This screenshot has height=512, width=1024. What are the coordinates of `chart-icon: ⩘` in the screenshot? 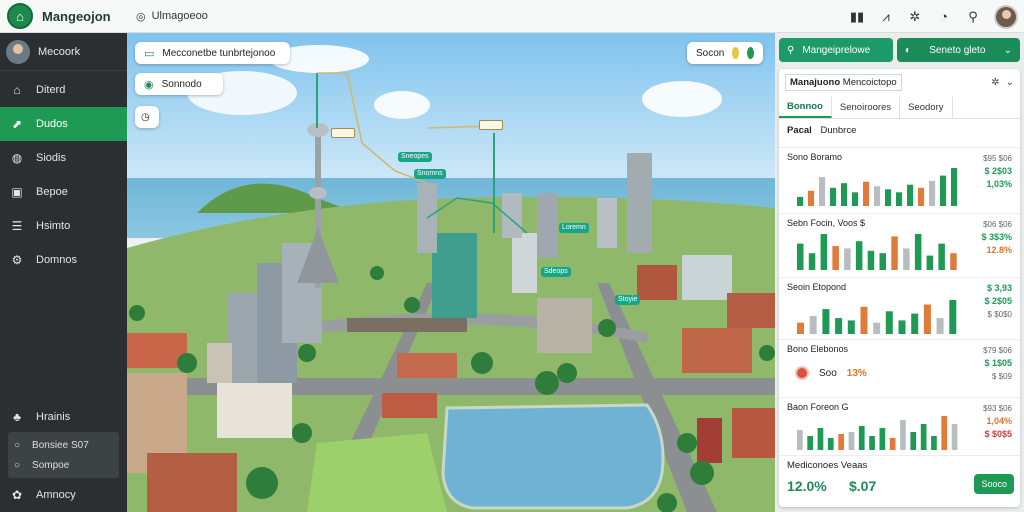 It's located at (886, 17).